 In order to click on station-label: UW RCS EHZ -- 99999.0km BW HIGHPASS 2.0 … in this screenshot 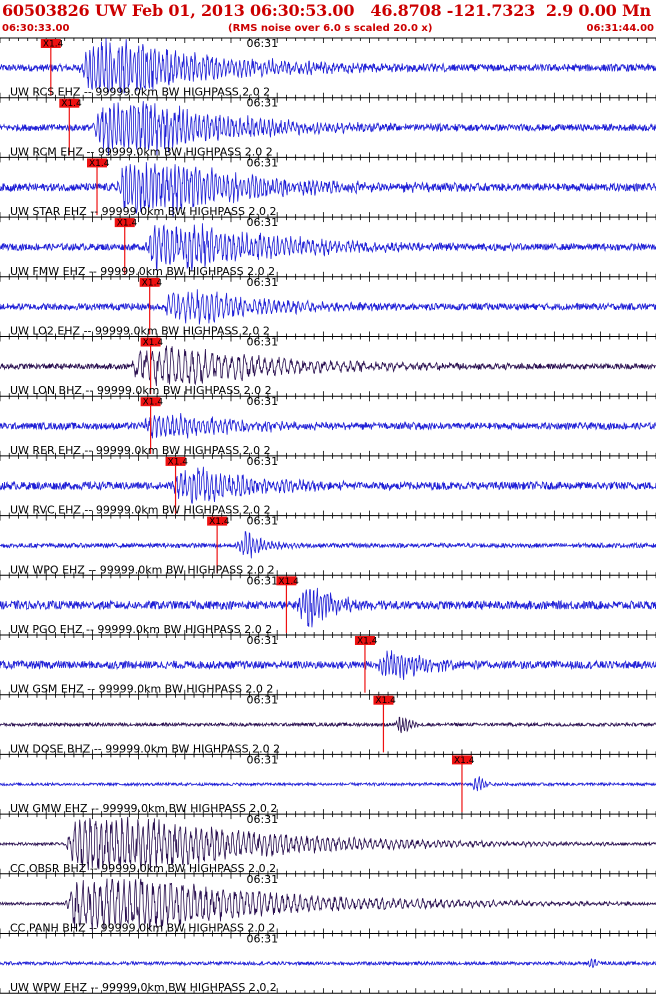, I will do `click(140, 92)`.